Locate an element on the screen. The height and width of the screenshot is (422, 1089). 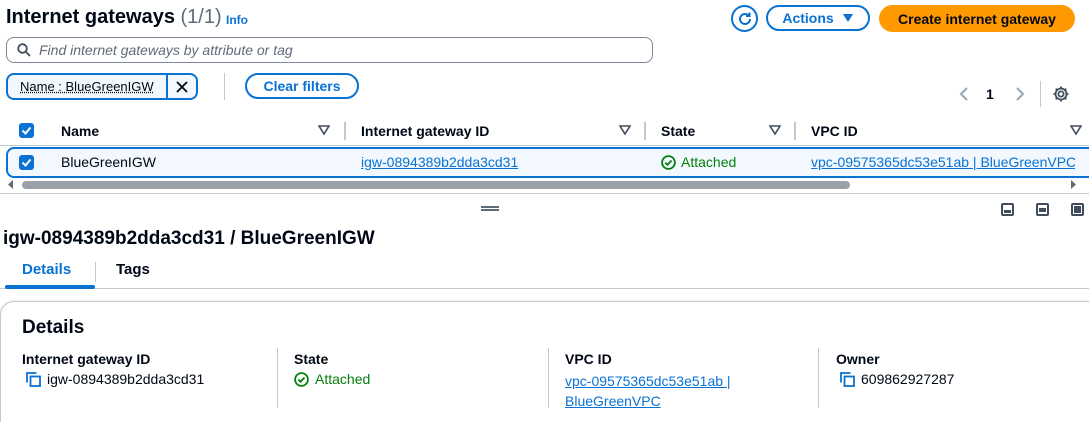
caret-down-icon is located at coordinates (847, 18).